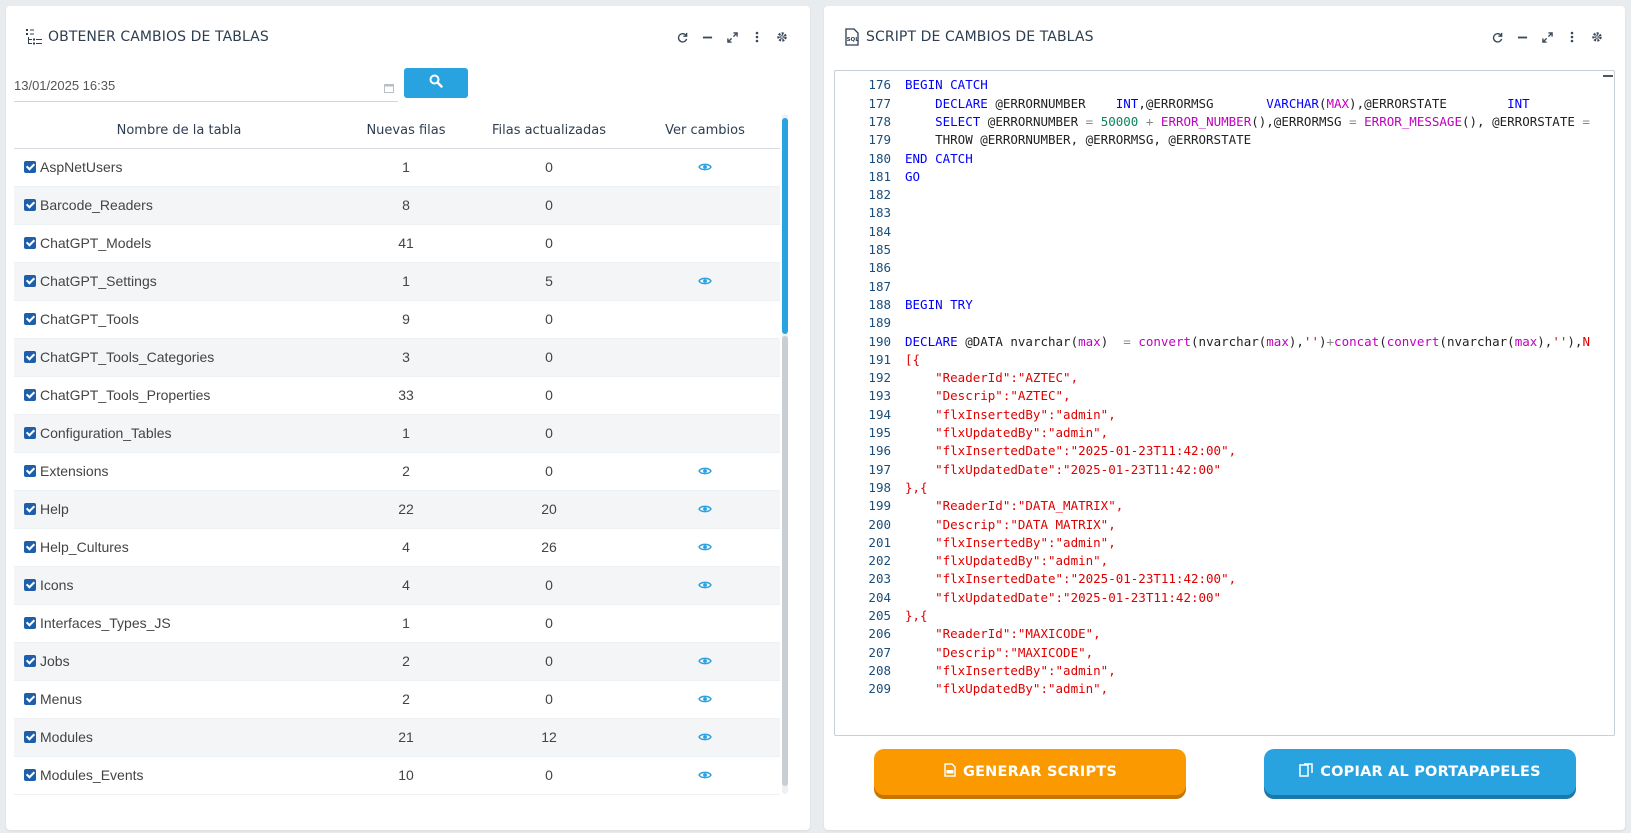  What do you see at coordinates (397, 433) in the screenshot?
I see `table-row: Configuration_Tables 1 0` at bounding box center [397, 433].